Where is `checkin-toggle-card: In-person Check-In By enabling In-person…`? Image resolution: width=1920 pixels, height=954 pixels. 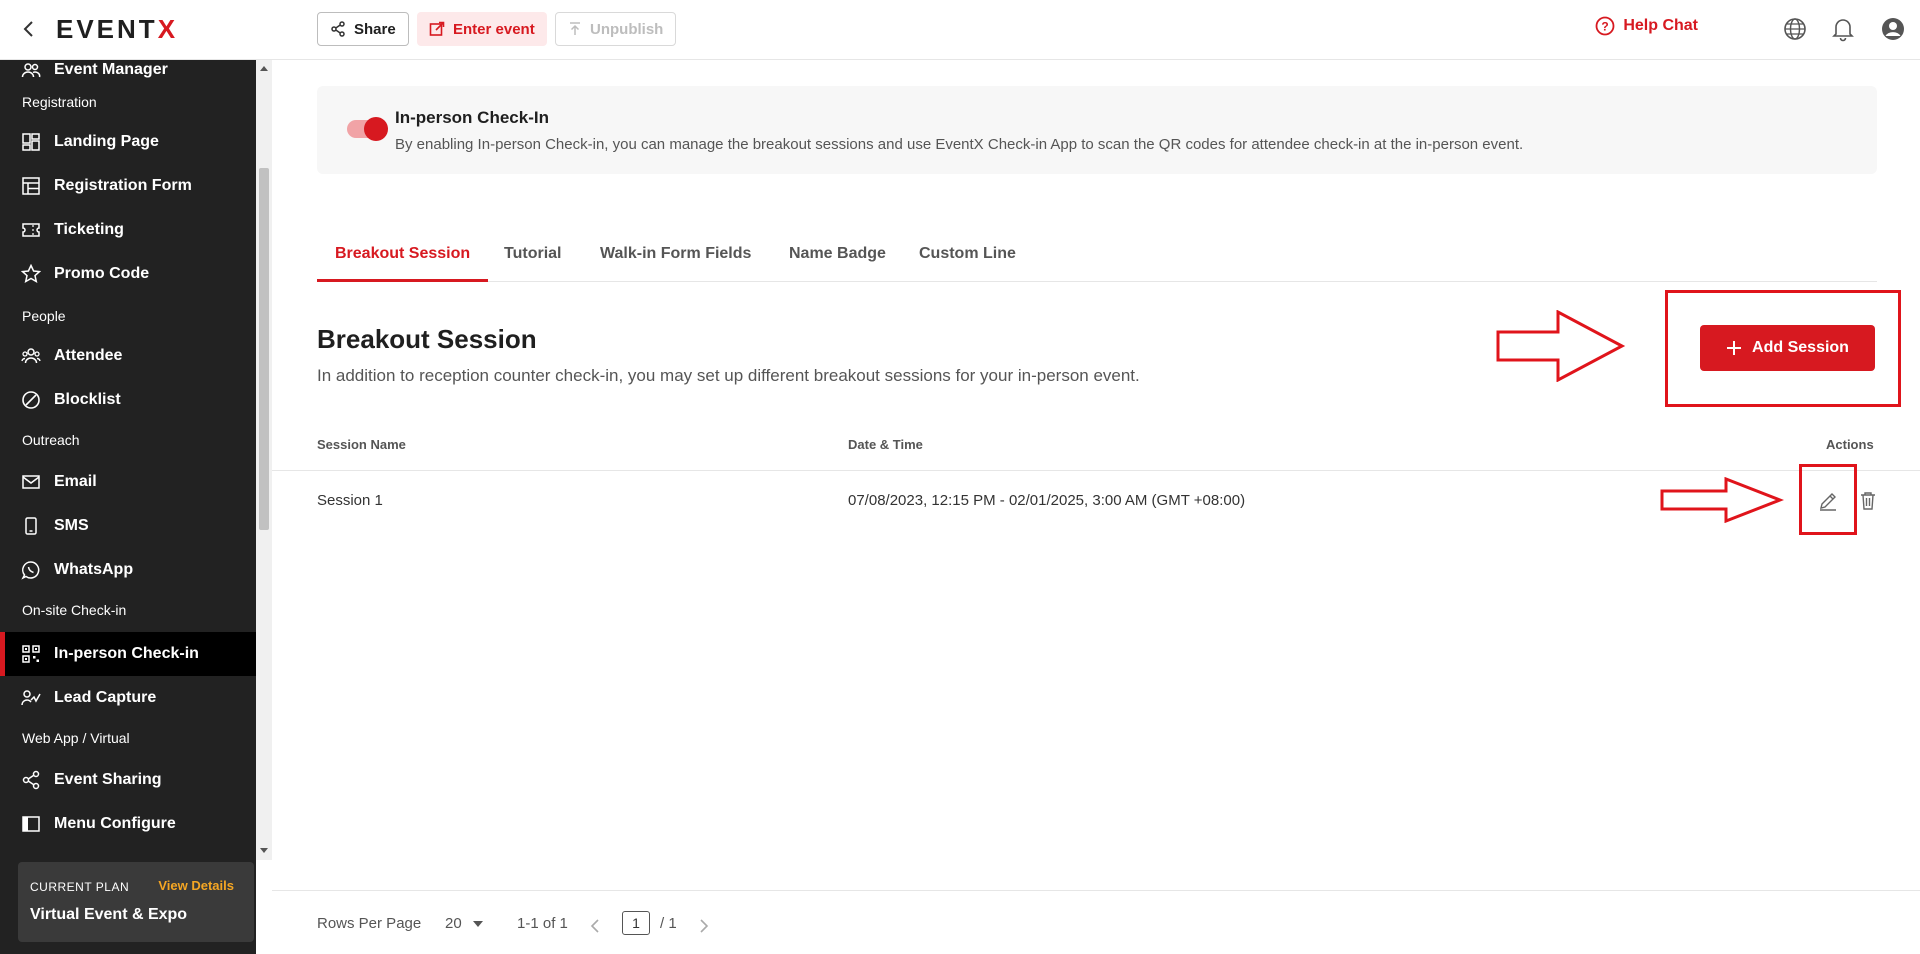 checkin-toggle-card: In-person Check-In By enabling In-person… is located at coordinates (1097, 130).